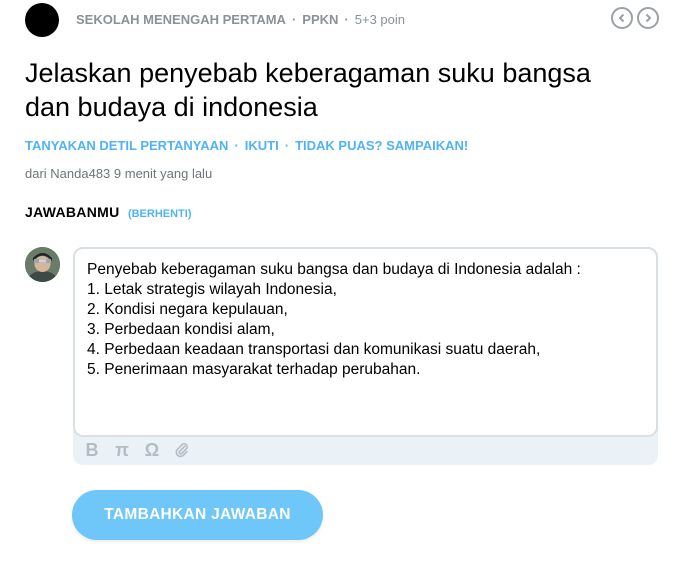 The width and height of the screenshot is (677, 562). What do you see at coordinates (379, 19) in the screenshot?
I see `points: 5+3 poin` at bounding box center [379, 19].